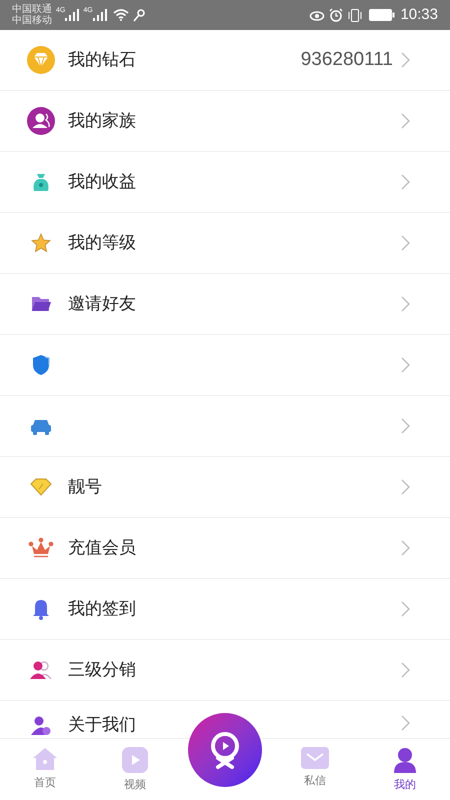  Describe the element at coordinates (41, 365) in the screenshot. I see `shield-icon` at that location.